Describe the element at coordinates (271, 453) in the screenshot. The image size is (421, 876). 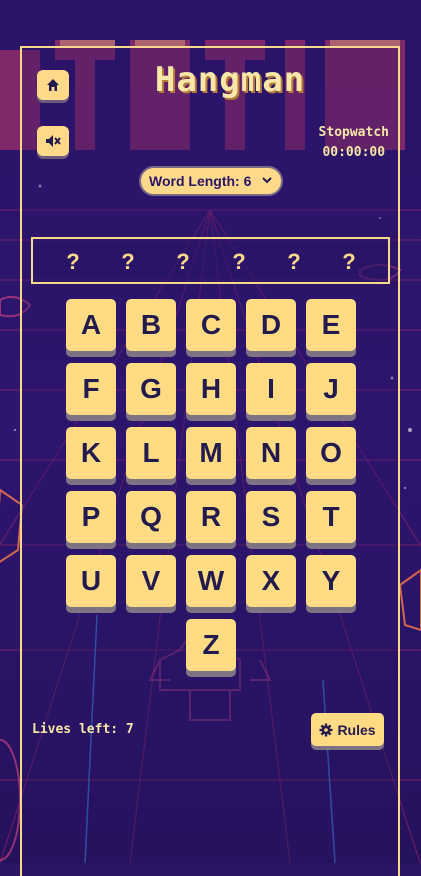
I see `key-n: N` at that location.